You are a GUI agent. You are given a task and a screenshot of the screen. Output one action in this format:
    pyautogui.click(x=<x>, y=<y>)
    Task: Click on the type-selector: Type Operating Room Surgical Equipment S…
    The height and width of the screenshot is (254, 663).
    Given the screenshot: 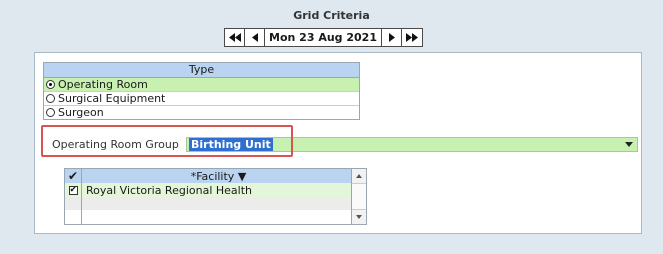 What is the action you would take?
    pyautogui.click(x=201, y=91)
    